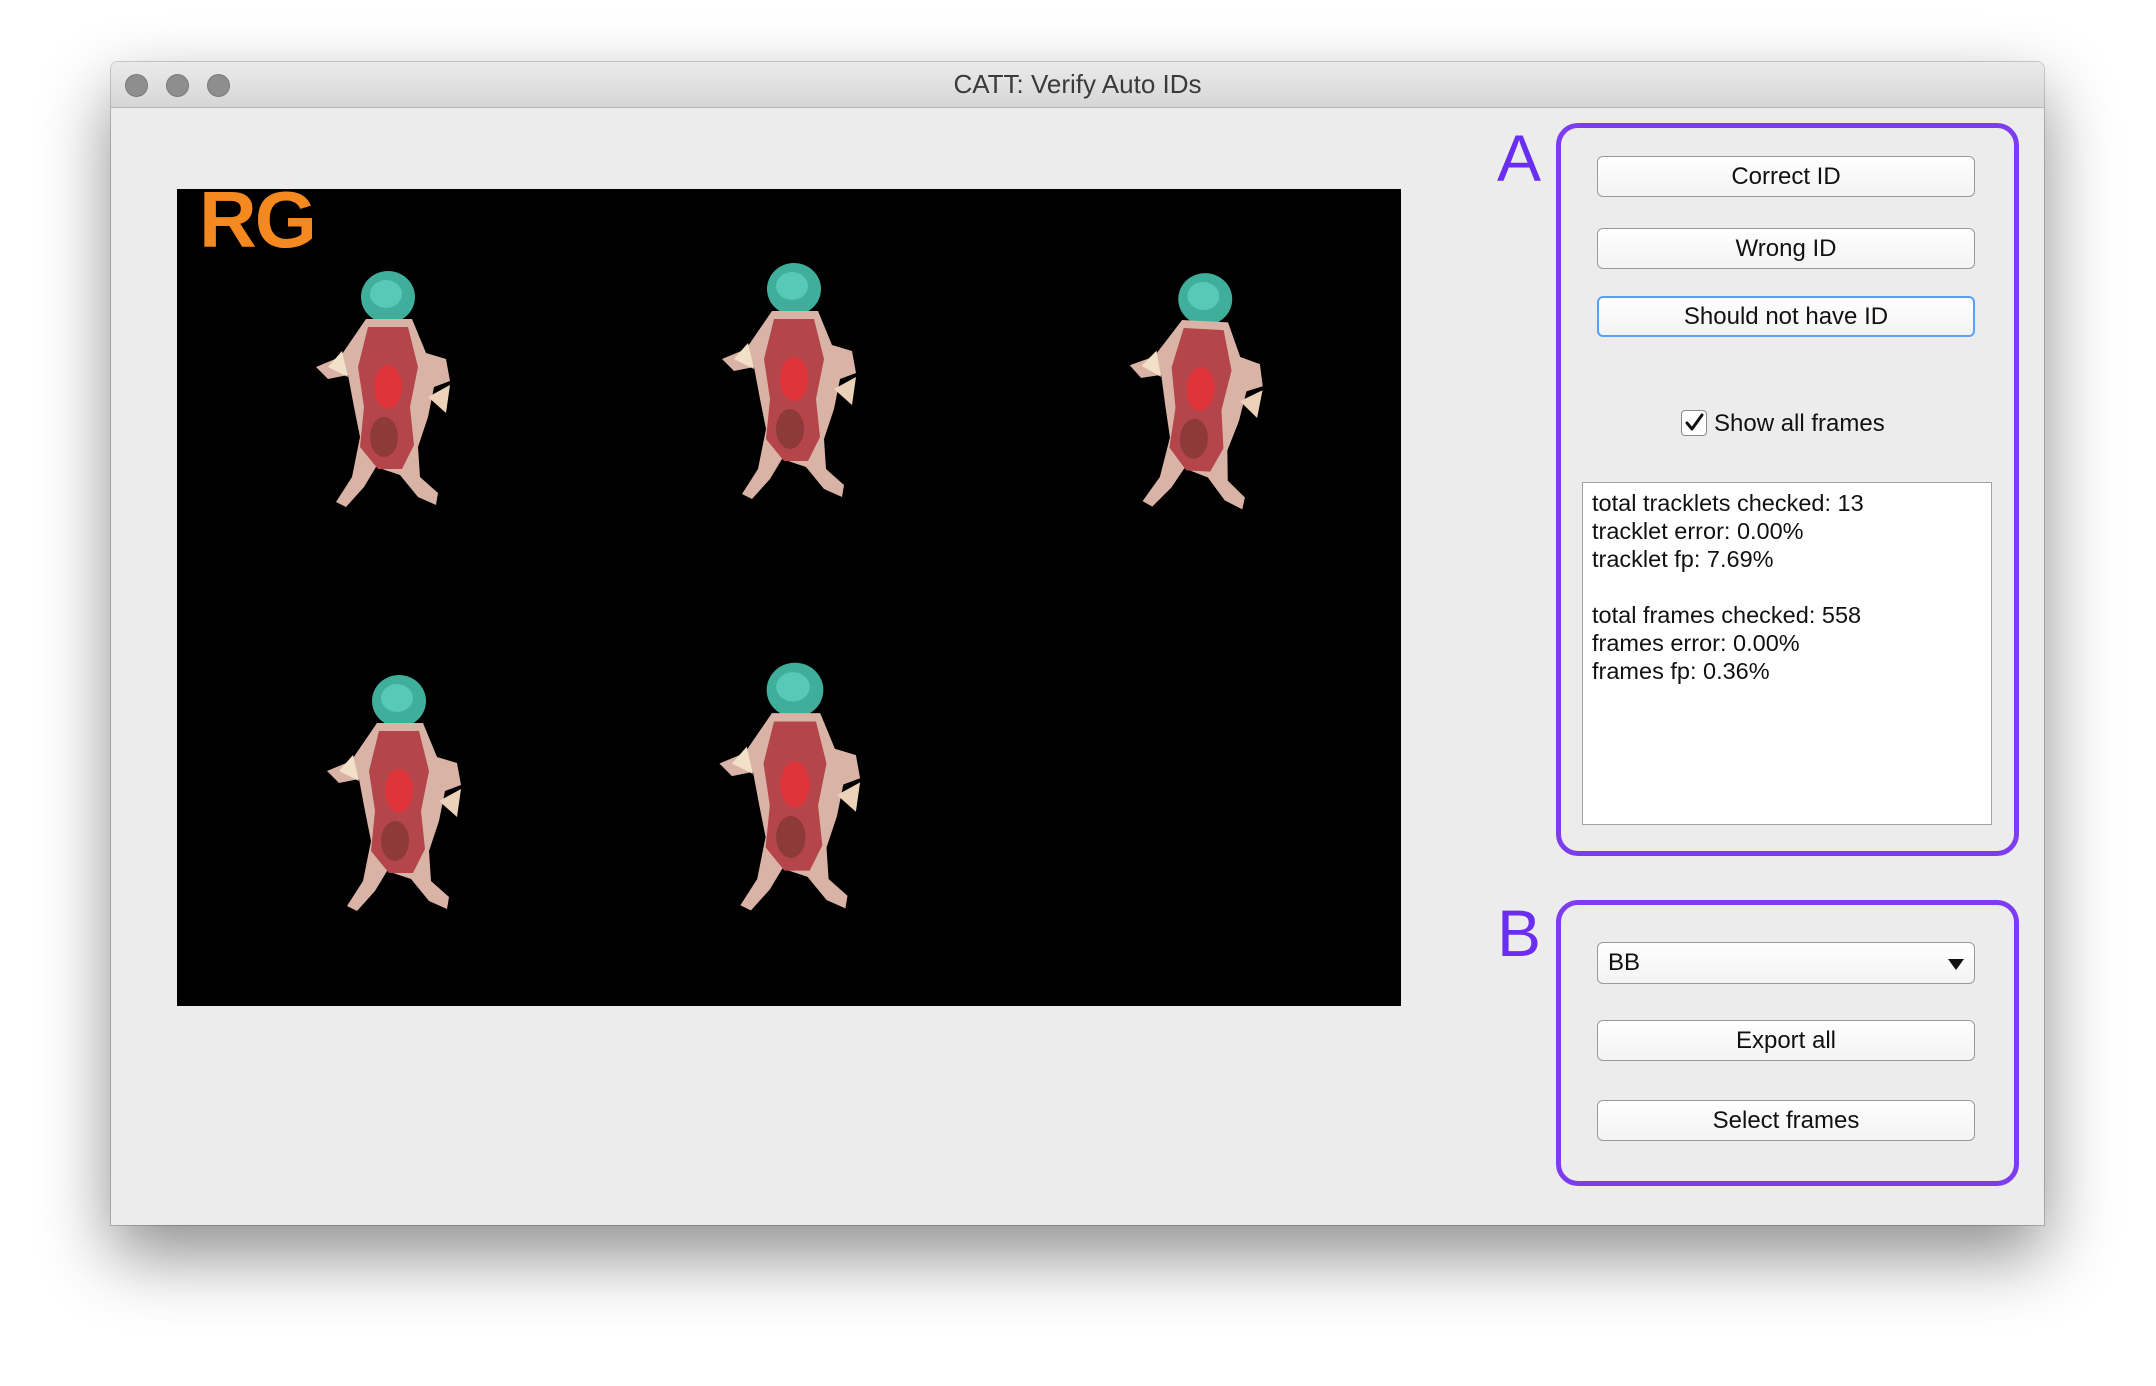  What do you see at coordinates (1727, 615) in the screenshot?
I see `stat-frames-checked: total frames checked: 558` at bounding box center [1727, 615].